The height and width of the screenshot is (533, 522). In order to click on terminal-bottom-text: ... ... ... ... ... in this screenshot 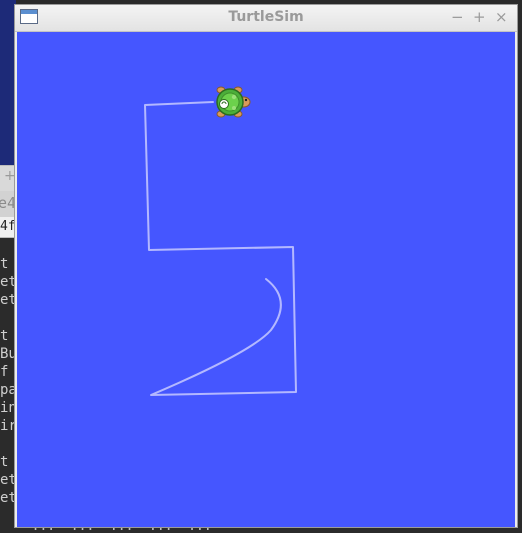, I will do `click(269, 530)`.